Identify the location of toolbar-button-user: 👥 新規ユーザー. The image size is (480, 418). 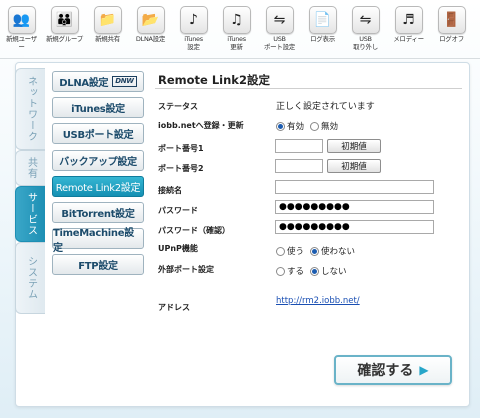
(21, 31).